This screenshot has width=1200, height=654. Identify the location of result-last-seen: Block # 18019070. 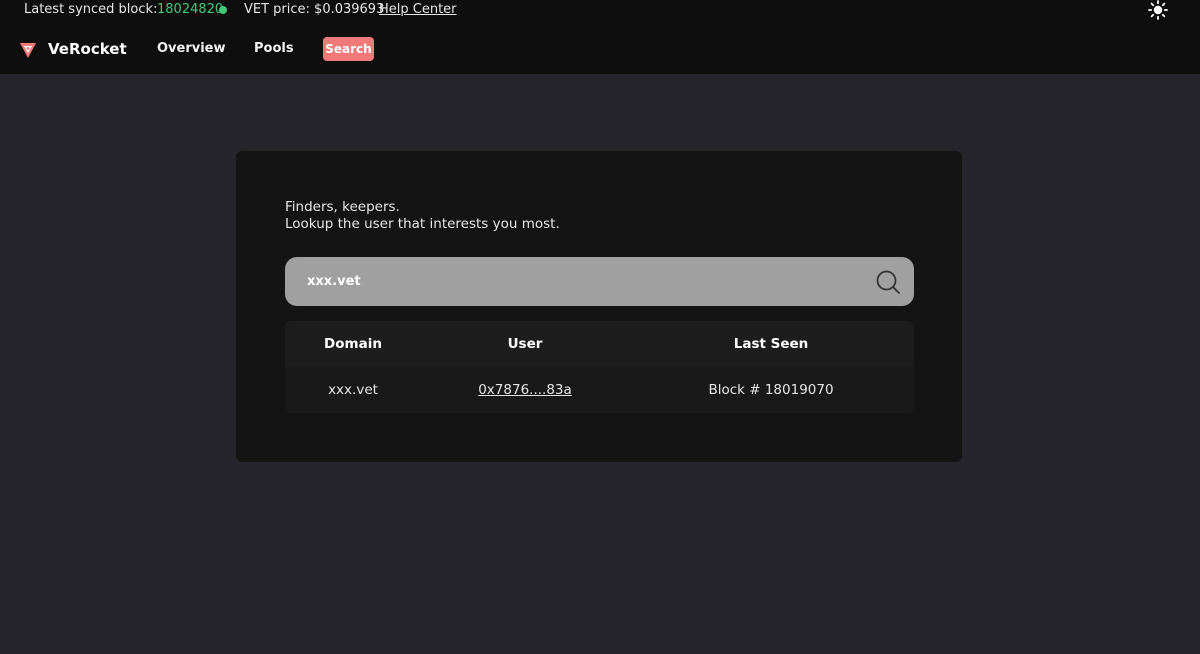
(771, 390).